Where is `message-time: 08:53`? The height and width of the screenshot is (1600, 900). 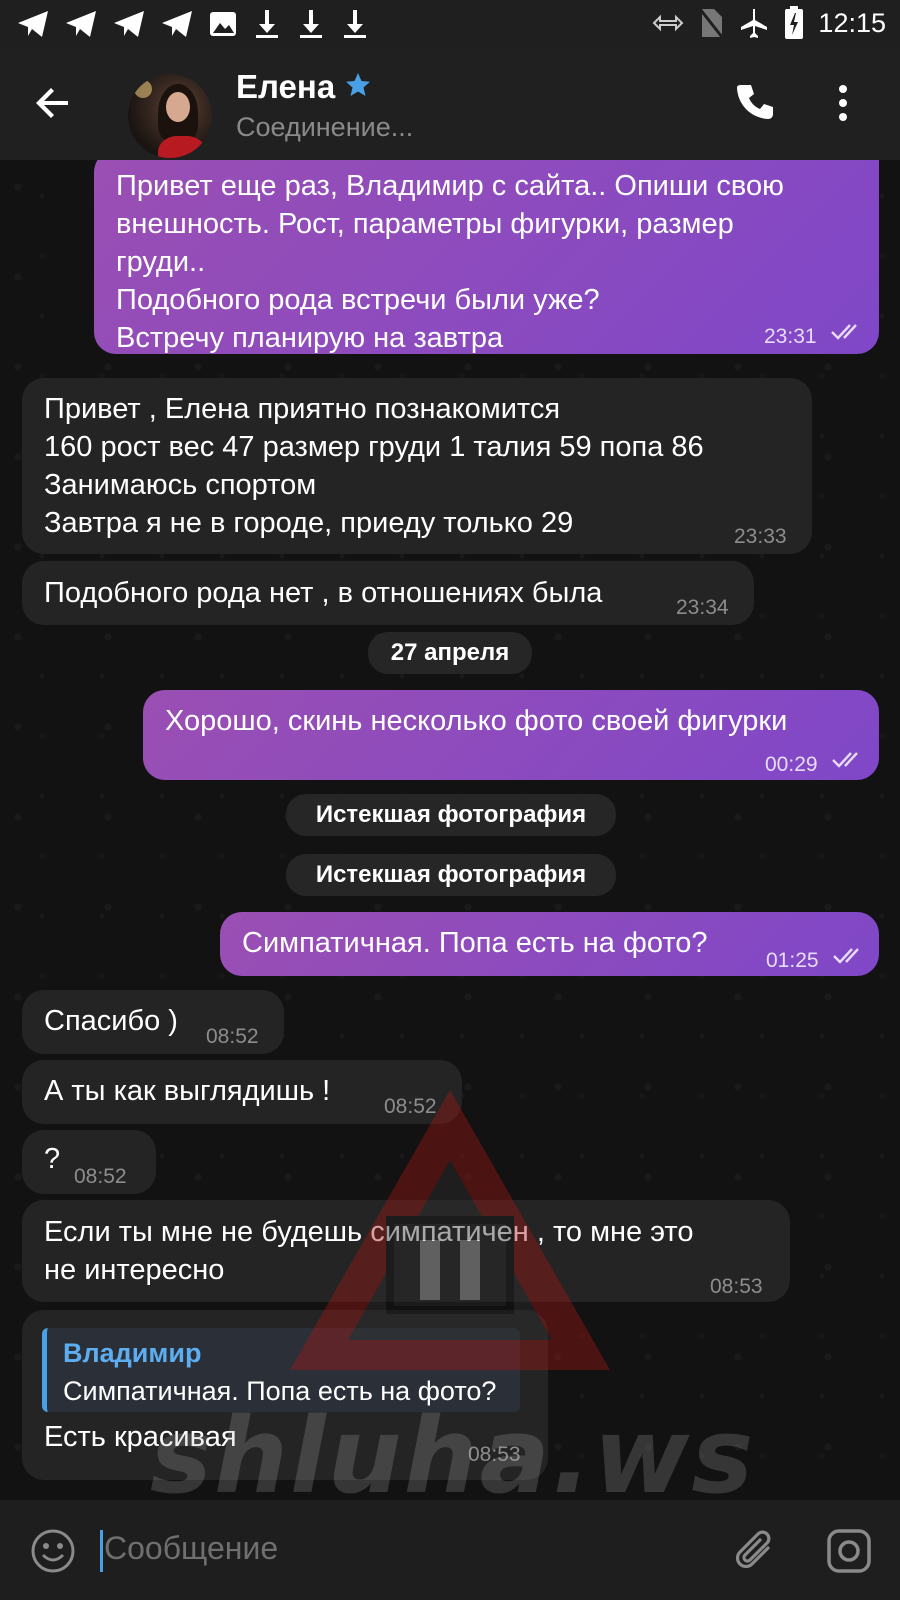
message-time: 08:53 is located at coordinates (736, 1286).